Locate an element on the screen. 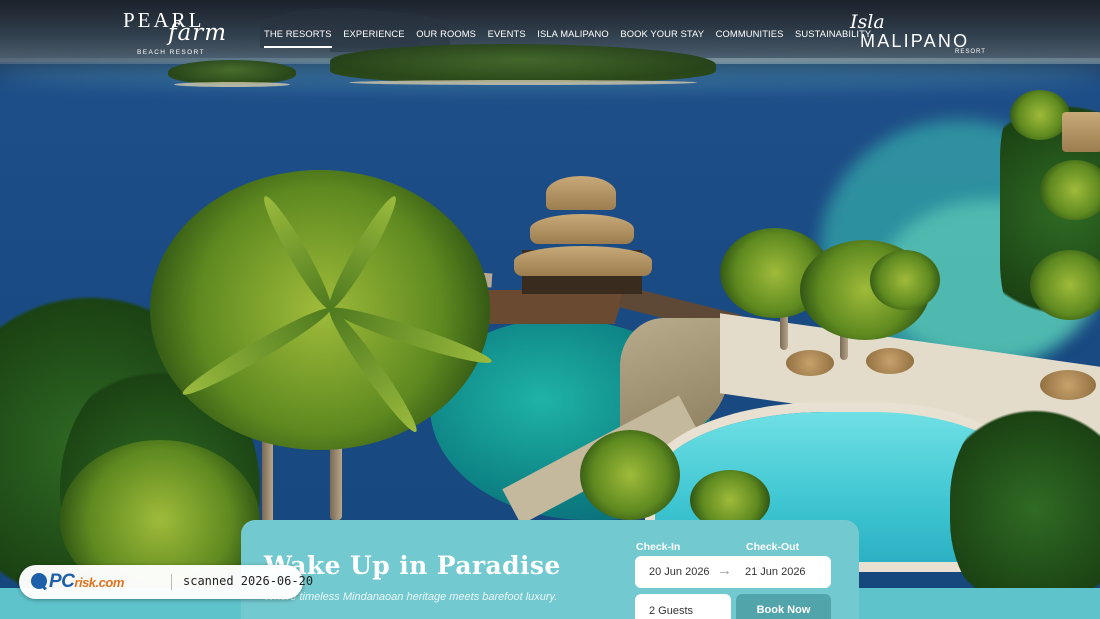  nav-item-the-resorts: THE RESORTS is located at coordinates (298, 37).